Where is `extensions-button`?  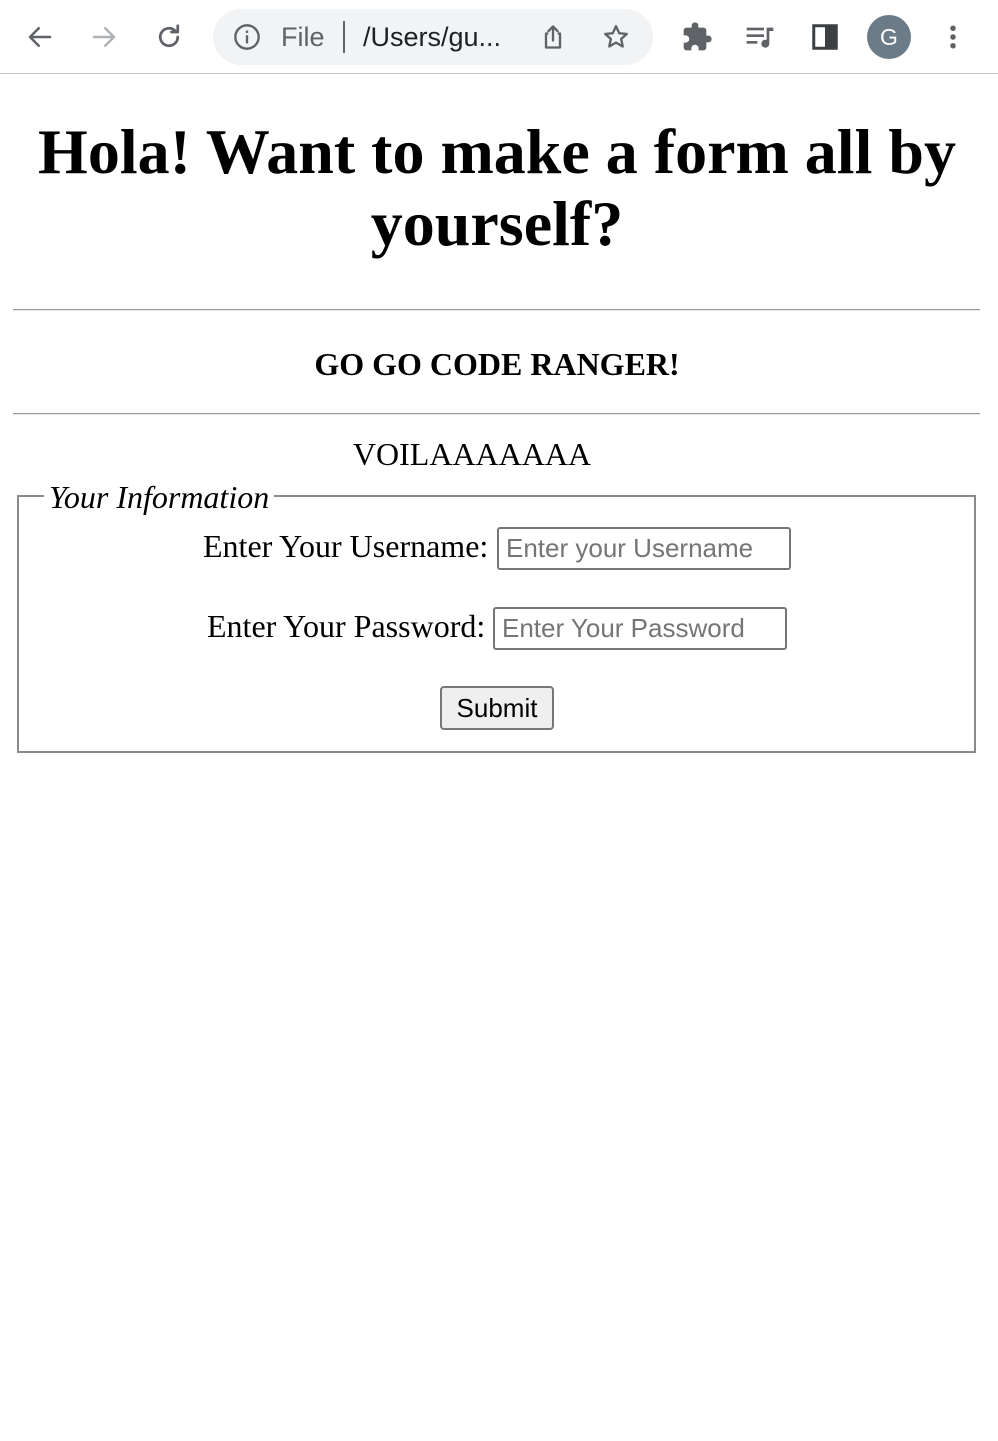
extensions-button is located at coordinates (697, 37).